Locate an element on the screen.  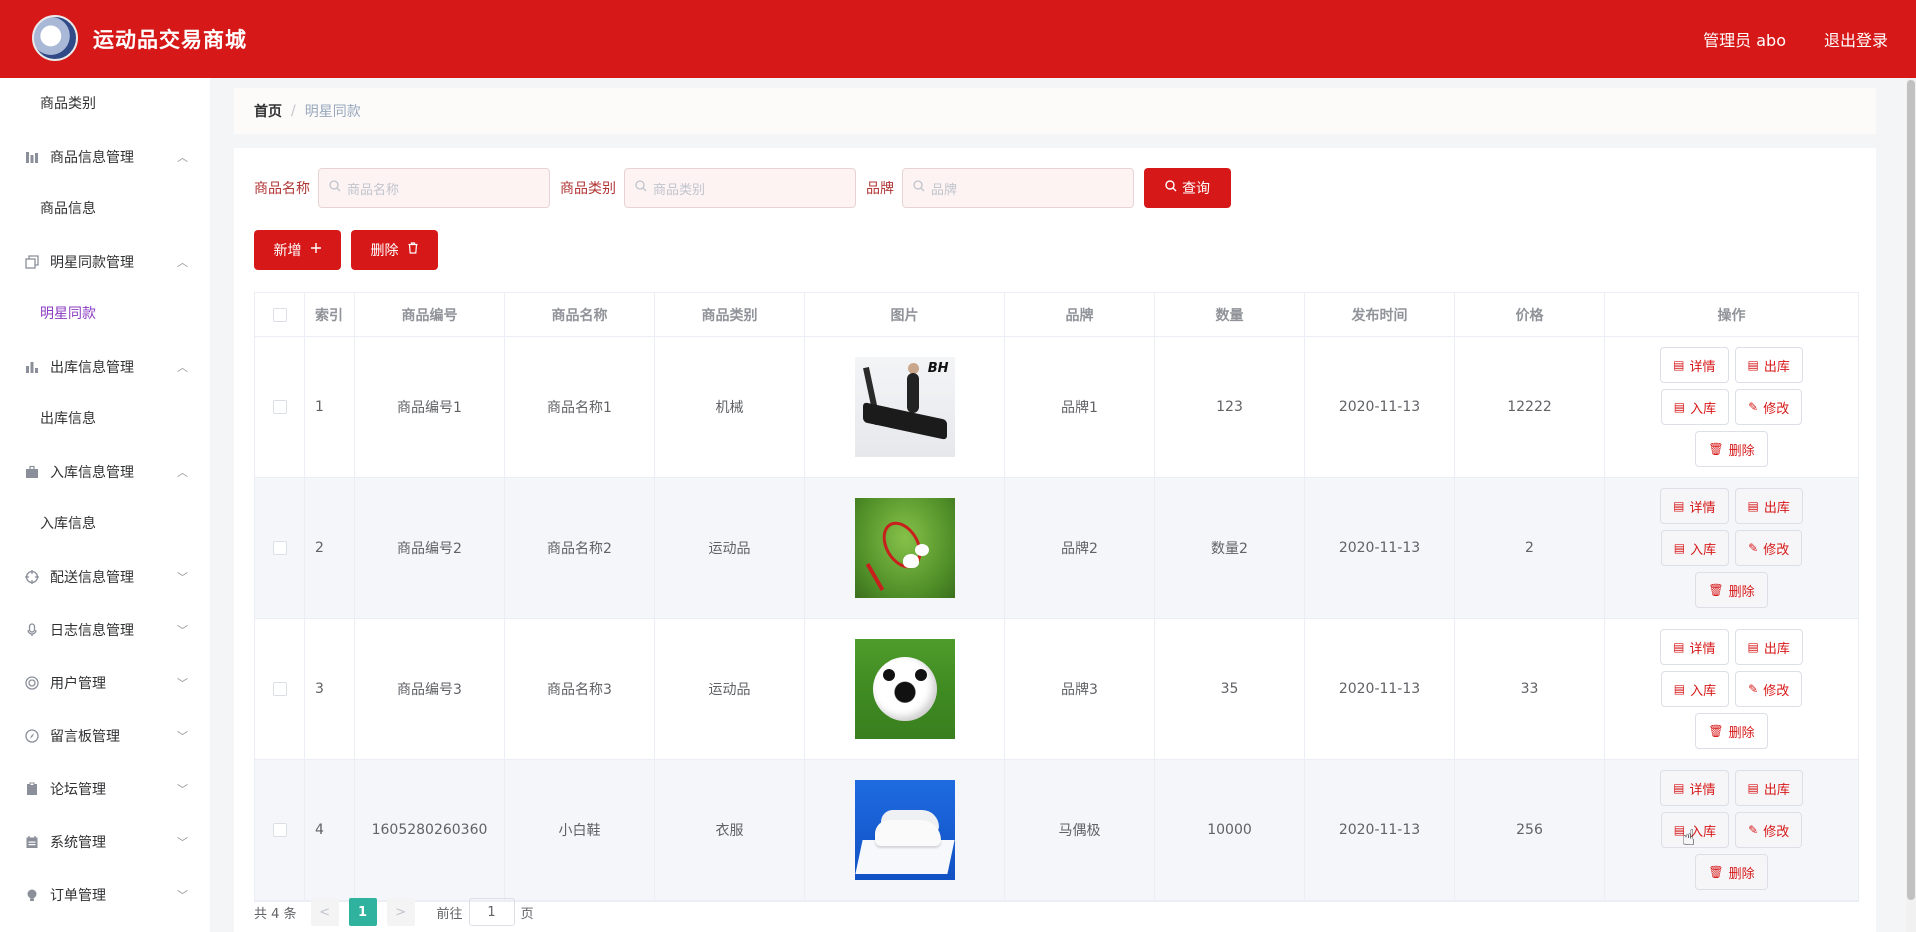
sidebar-item-product-category: 商品类别 is located at coordinates (105, 104).